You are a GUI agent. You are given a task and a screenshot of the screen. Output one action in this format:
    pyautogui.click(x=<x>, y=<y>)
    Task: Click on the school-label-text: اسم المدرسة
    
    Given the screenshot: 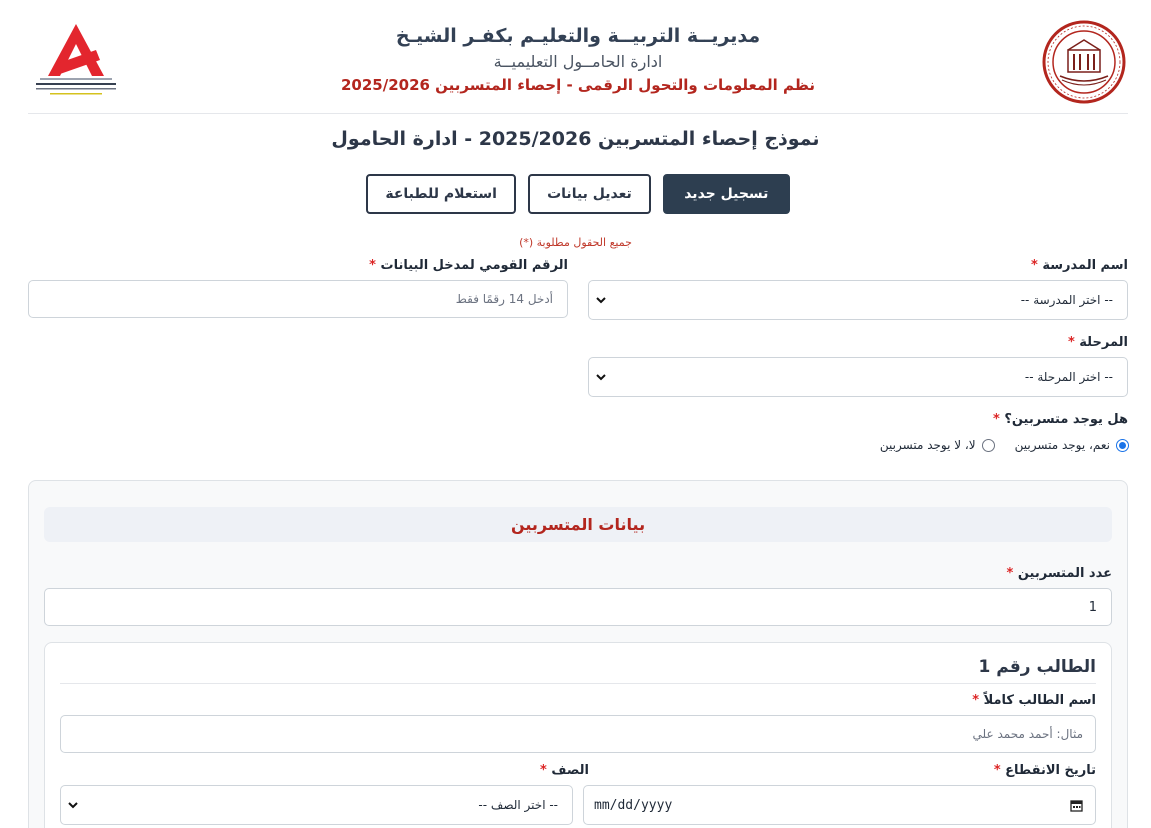 What is the action you would take?
    pyautogui.click(x=1085, y=265)
    